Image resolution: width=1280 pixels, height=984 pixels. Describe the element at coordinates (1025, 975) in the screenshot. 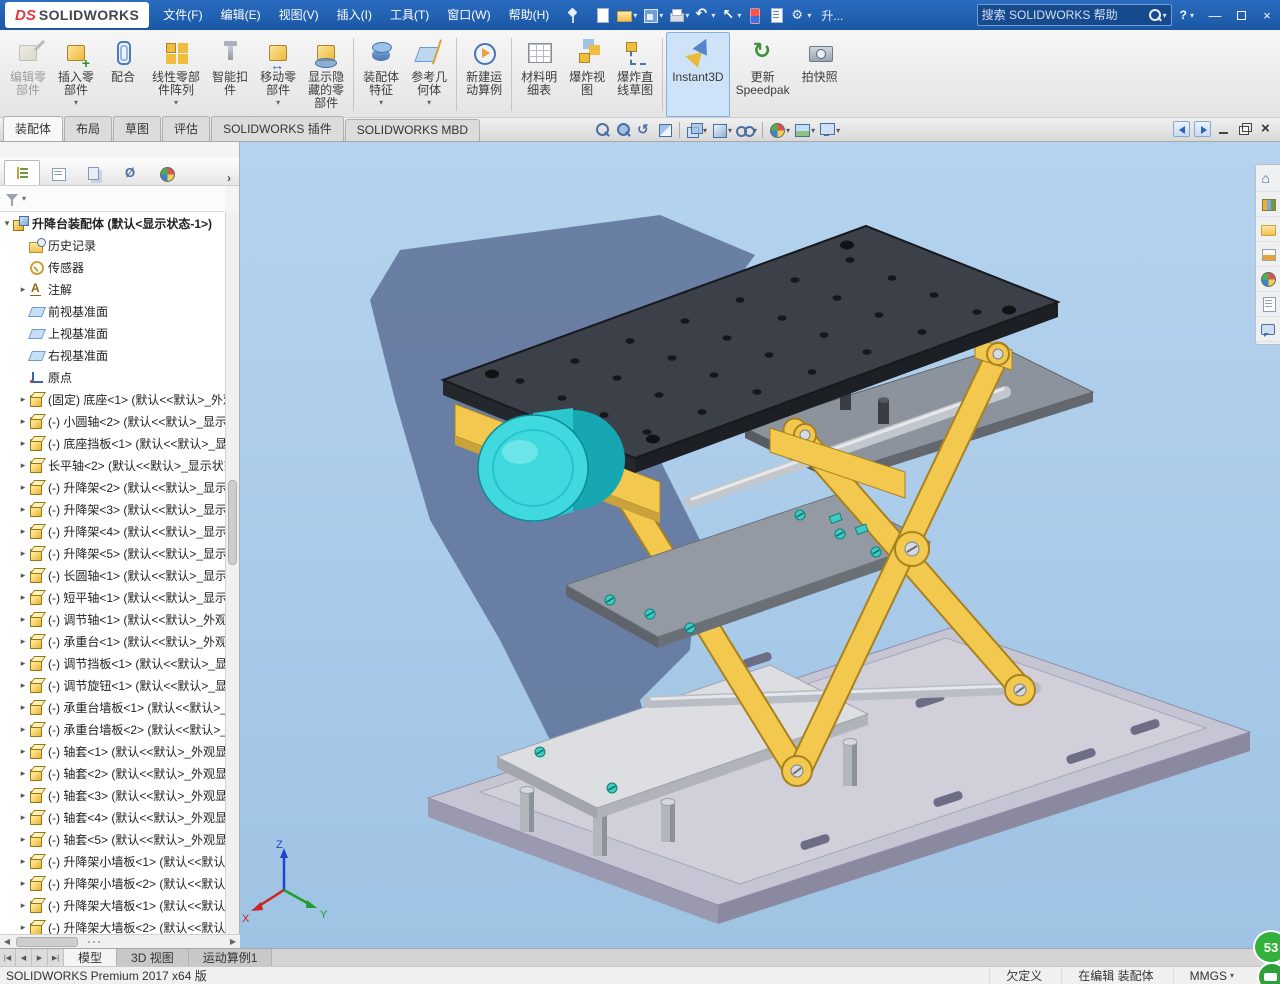

I see `status-under-defined: 欠定义` at that location.